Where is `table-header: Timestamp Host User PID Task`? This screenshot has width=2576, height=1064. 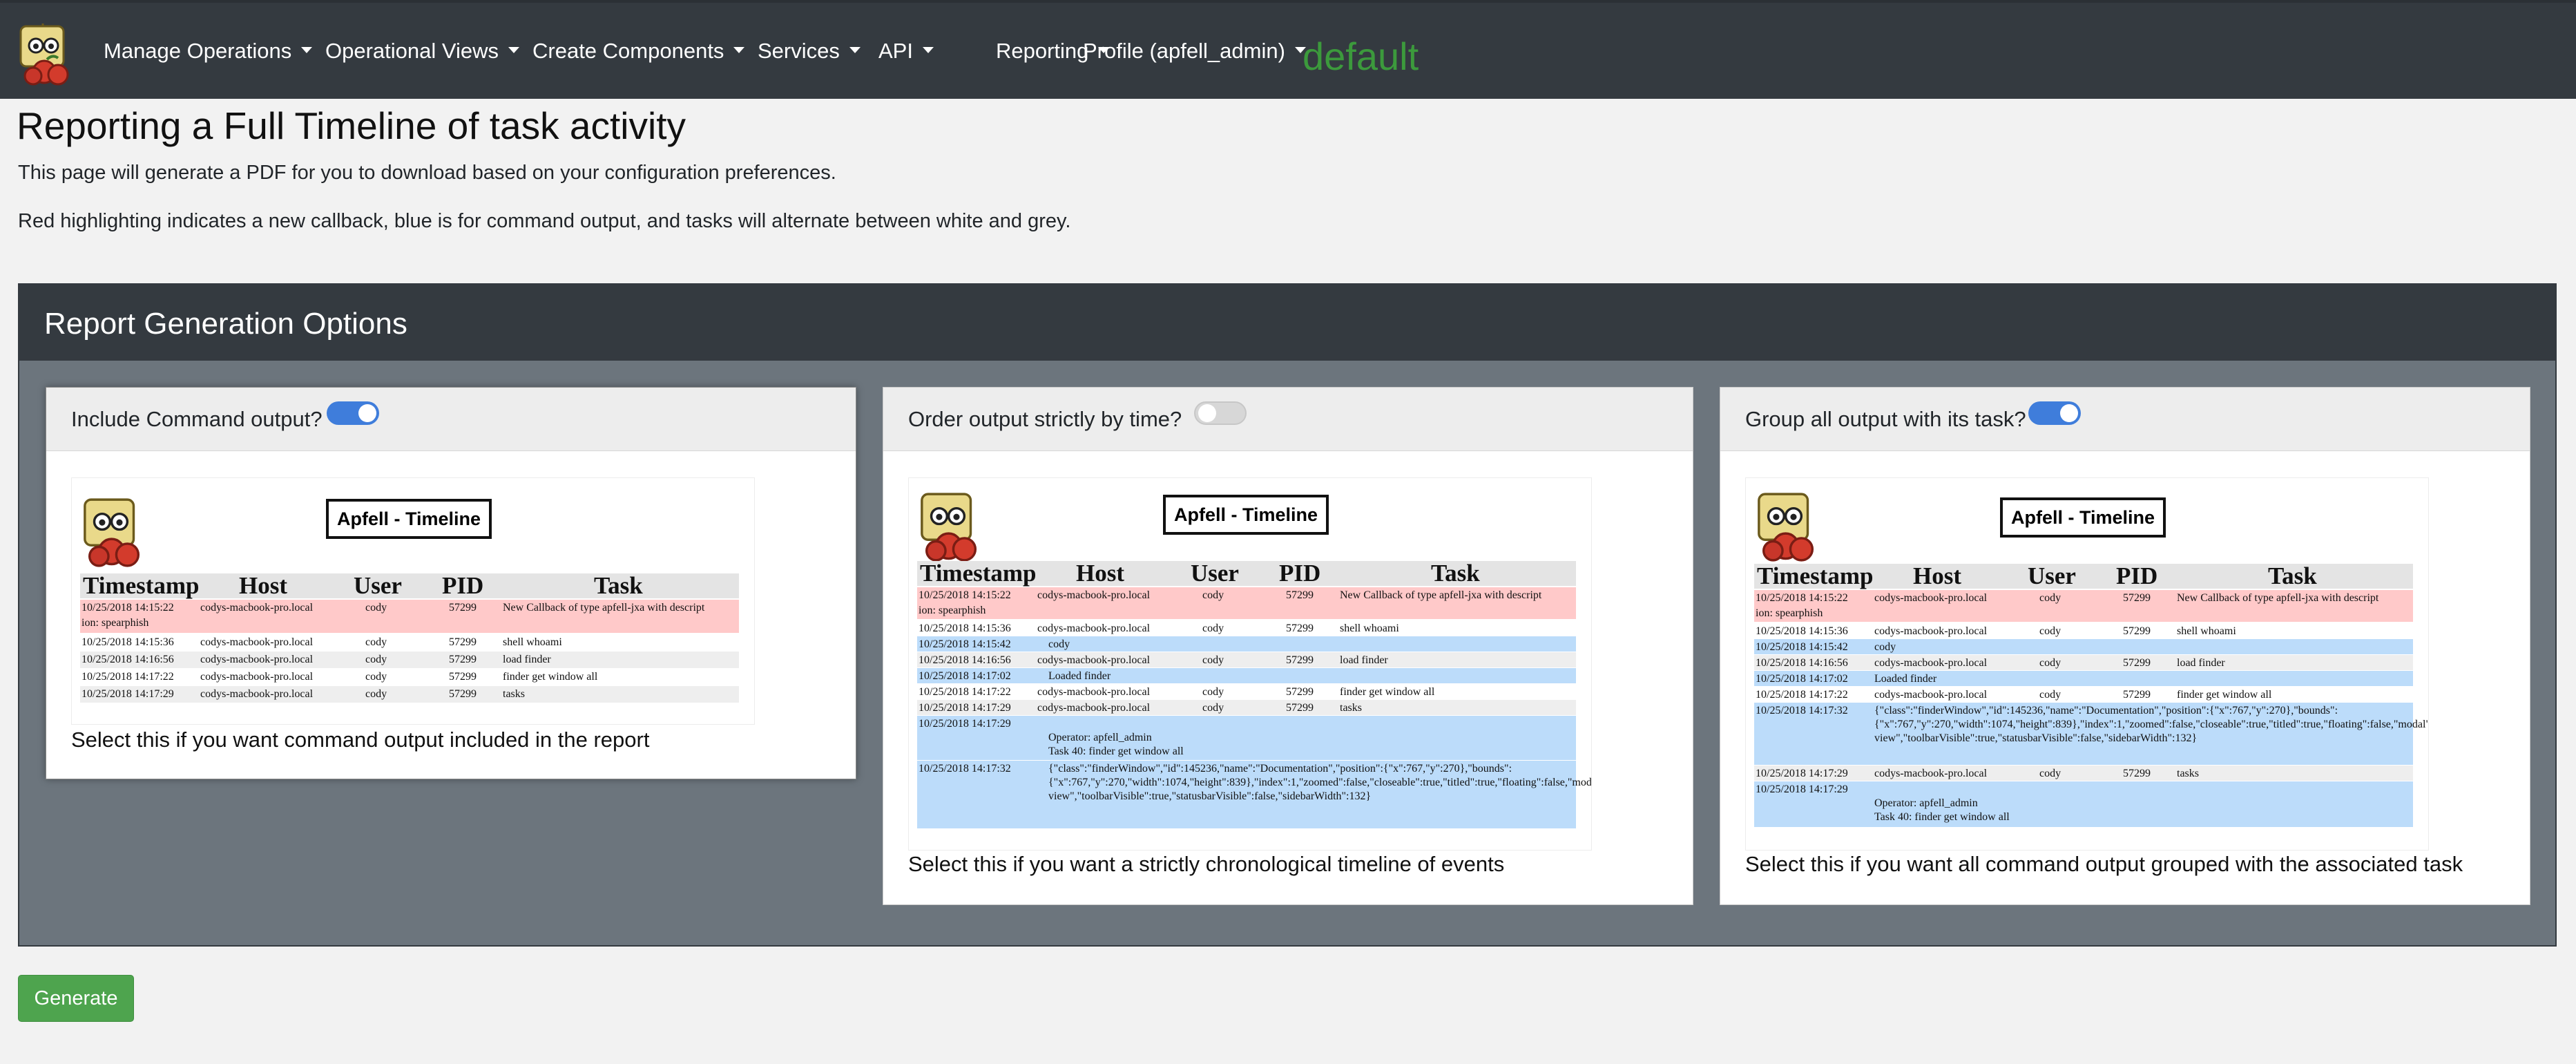
table-header: Timestamp Host User PID Task is located at coordinates (1246, 573).